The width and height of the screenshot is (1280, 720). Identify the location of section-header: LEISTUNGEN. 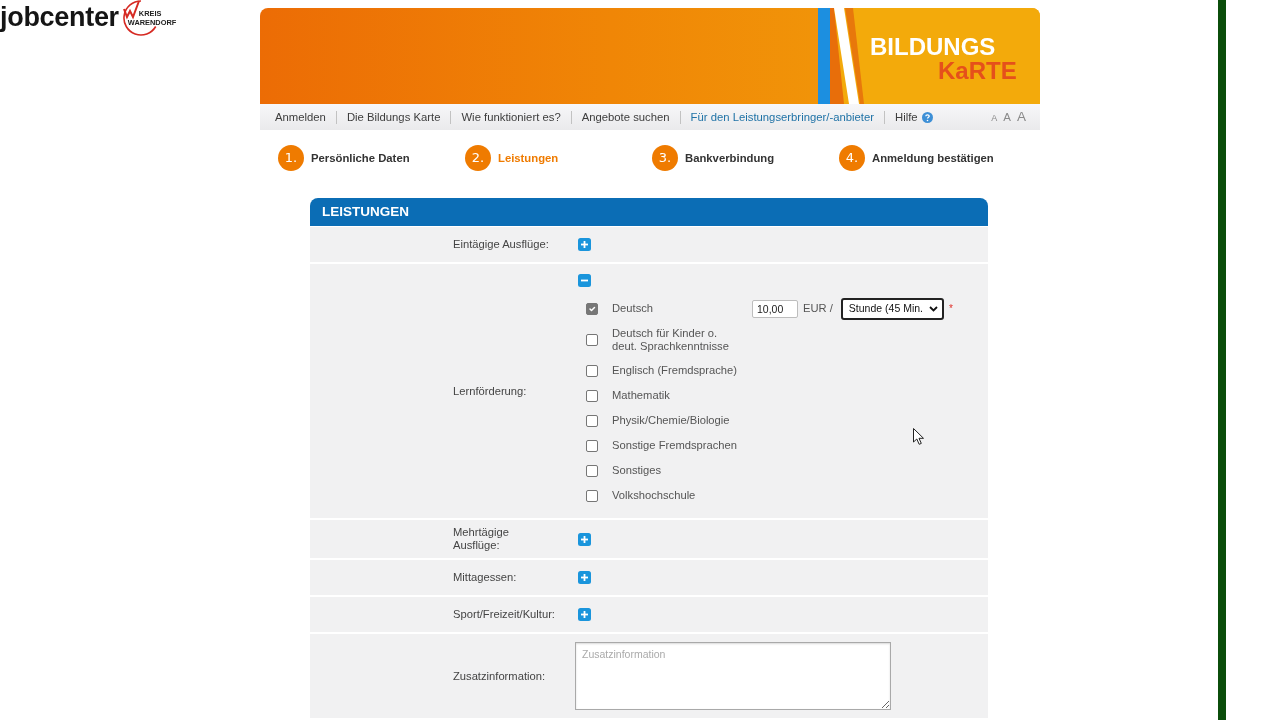
(649, 212).